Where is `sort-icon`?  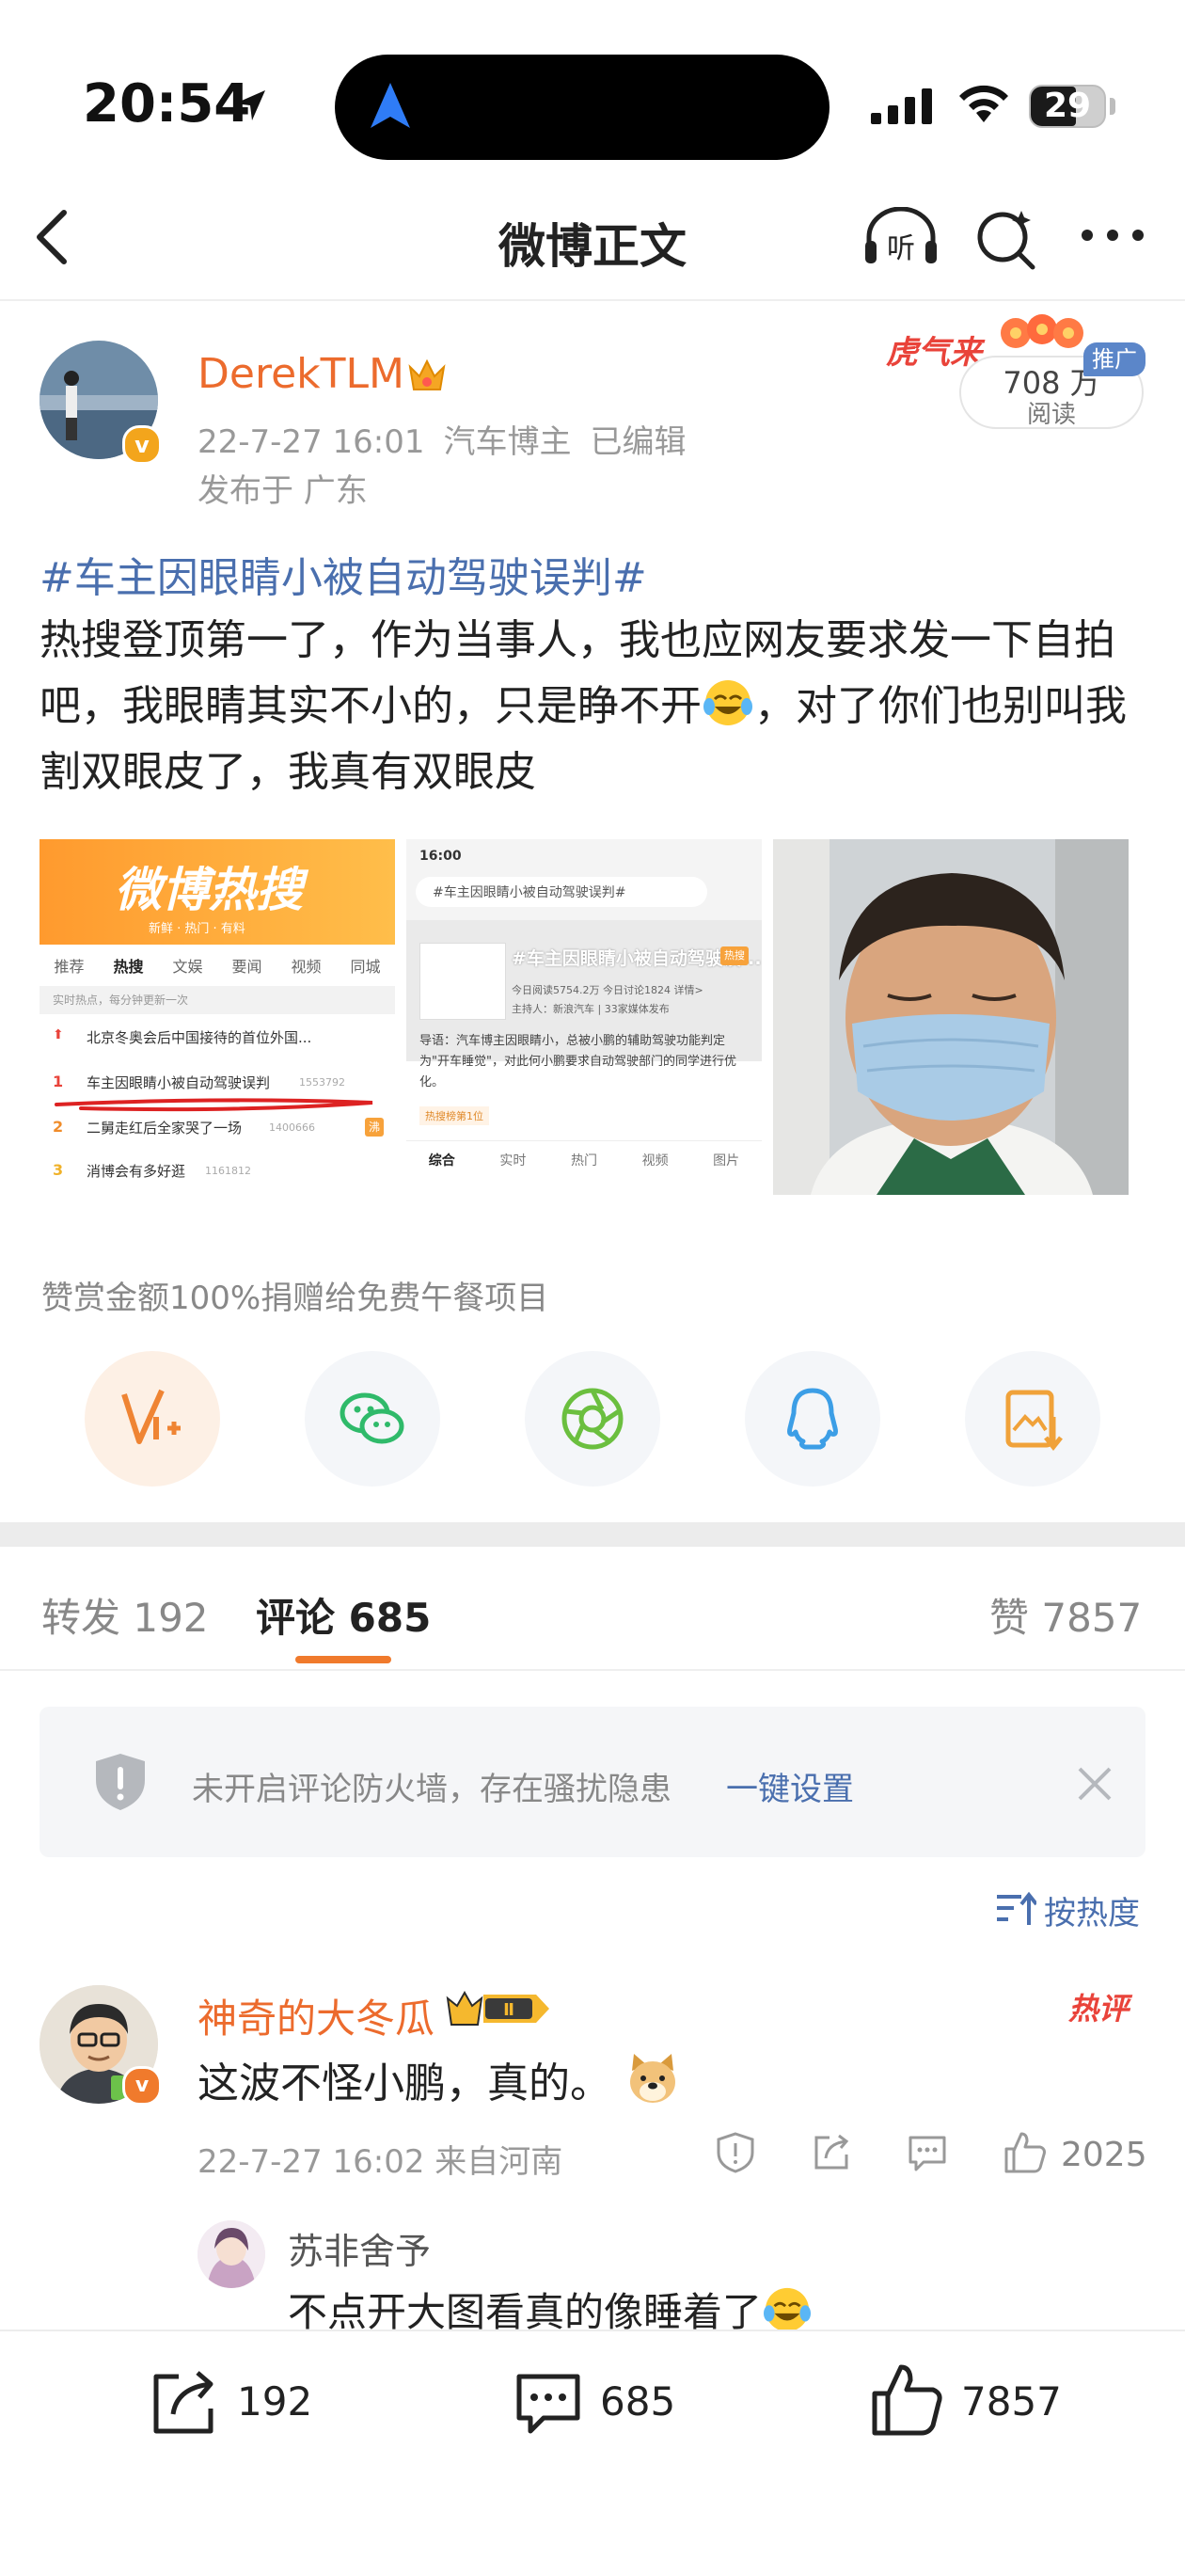
sort-icon is located at coordinates (1015, 1910).